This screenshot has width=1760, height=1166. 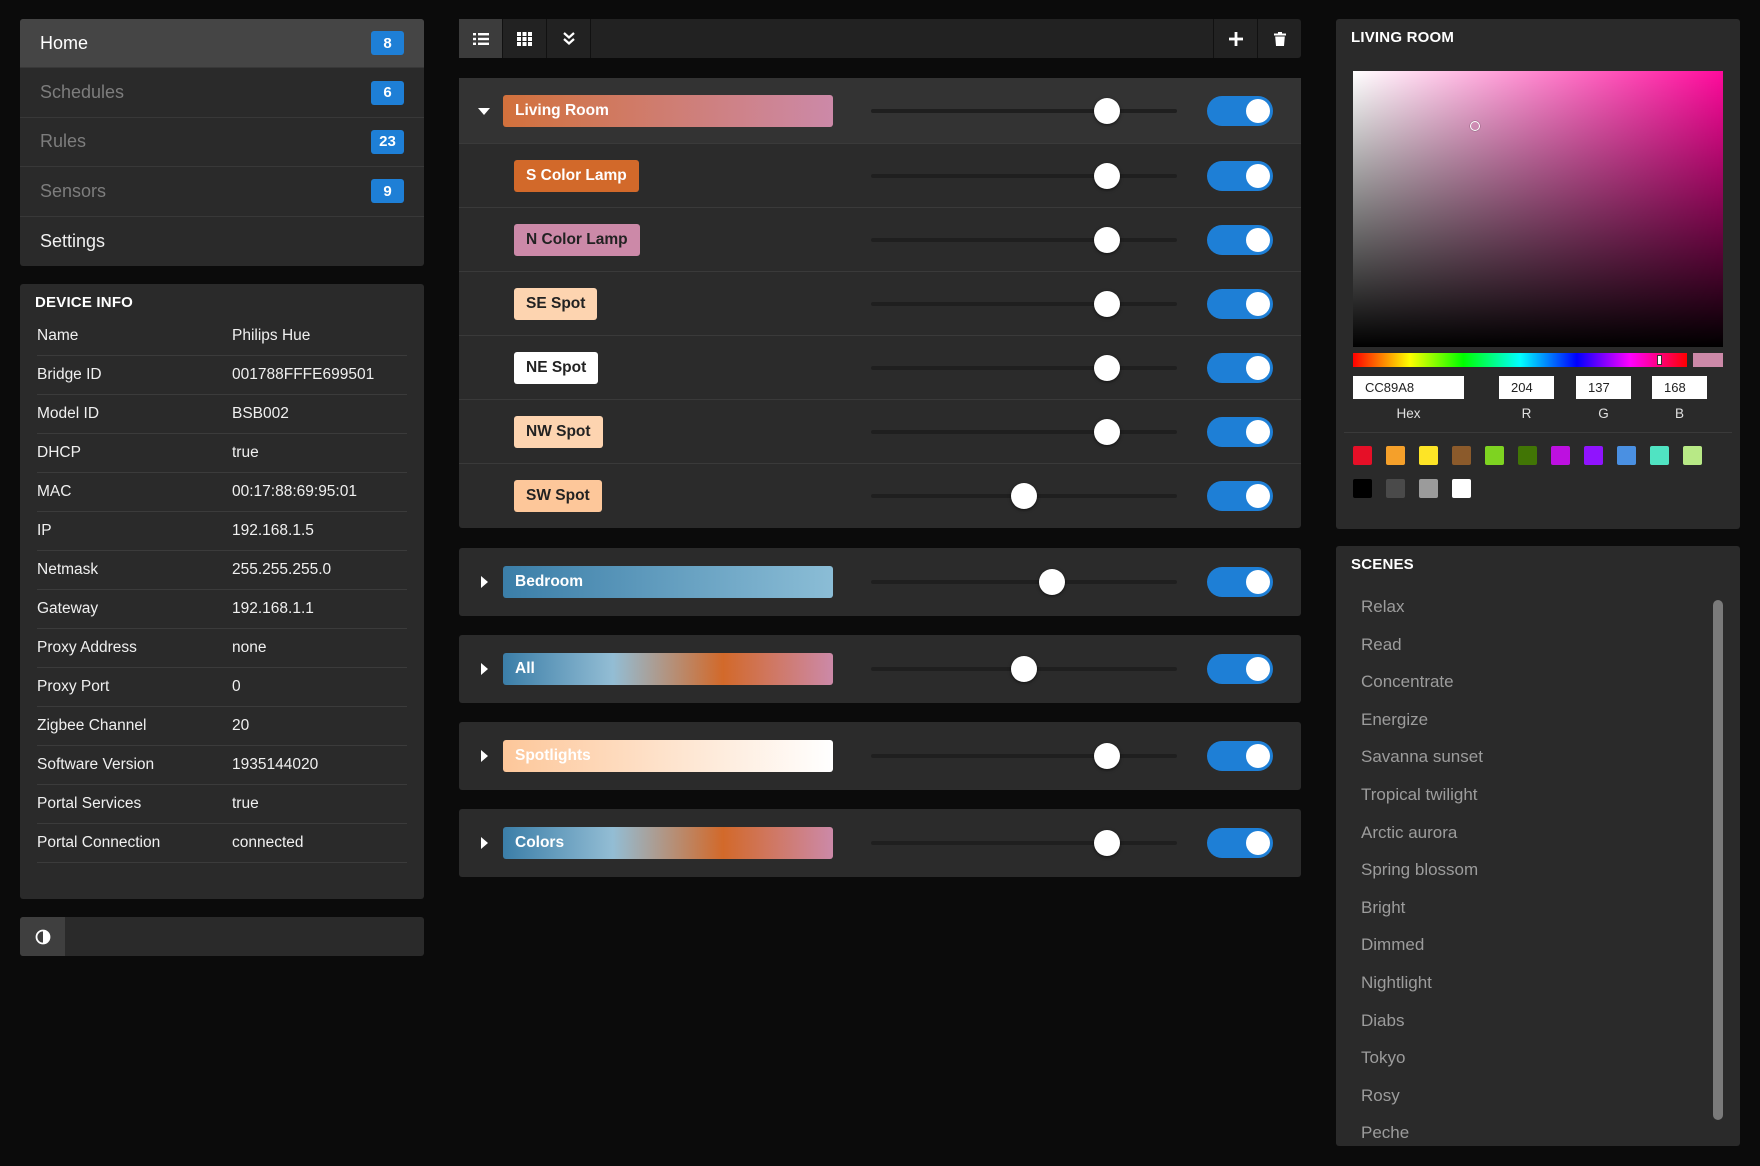 What do you see at coordinates (1394, 720) in the screenshot?
I see `scene-item: Energize` at bounding box center [1394, 720].